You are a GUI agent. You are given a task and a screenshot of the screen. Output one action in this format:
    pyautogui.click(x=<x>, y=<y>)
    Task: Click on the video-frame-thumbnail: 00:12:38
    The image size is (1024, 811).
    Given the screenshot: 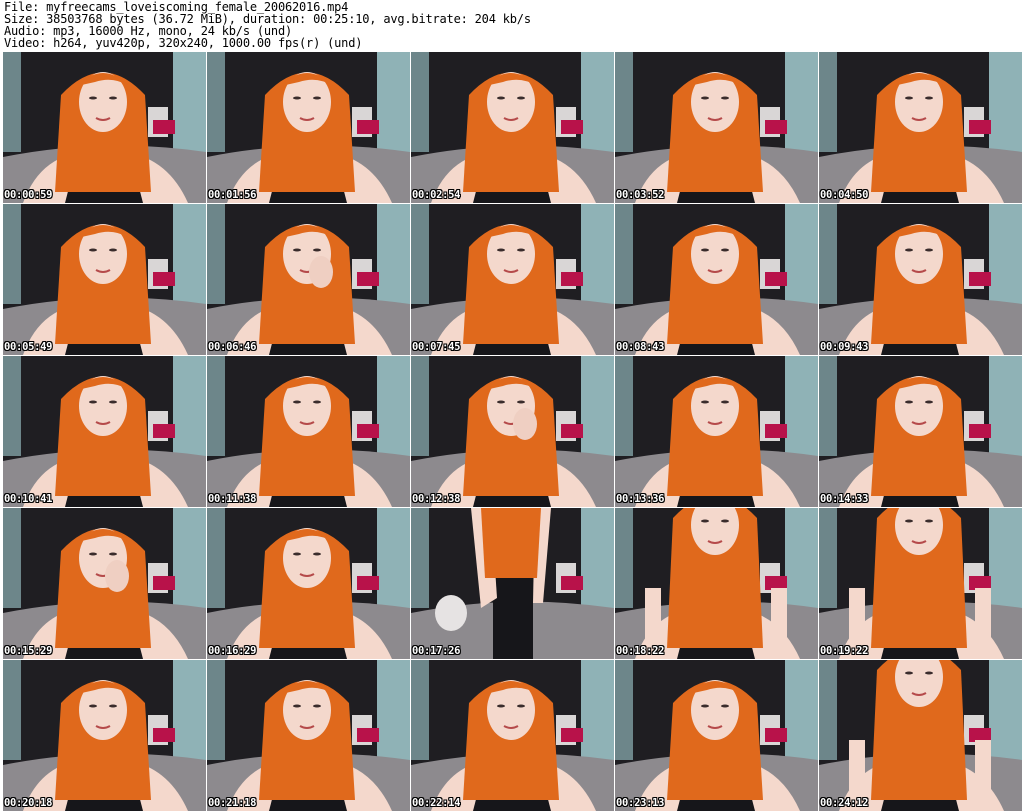 What is the action you would take?
    pyautogui.click(x=512, y=431)
    